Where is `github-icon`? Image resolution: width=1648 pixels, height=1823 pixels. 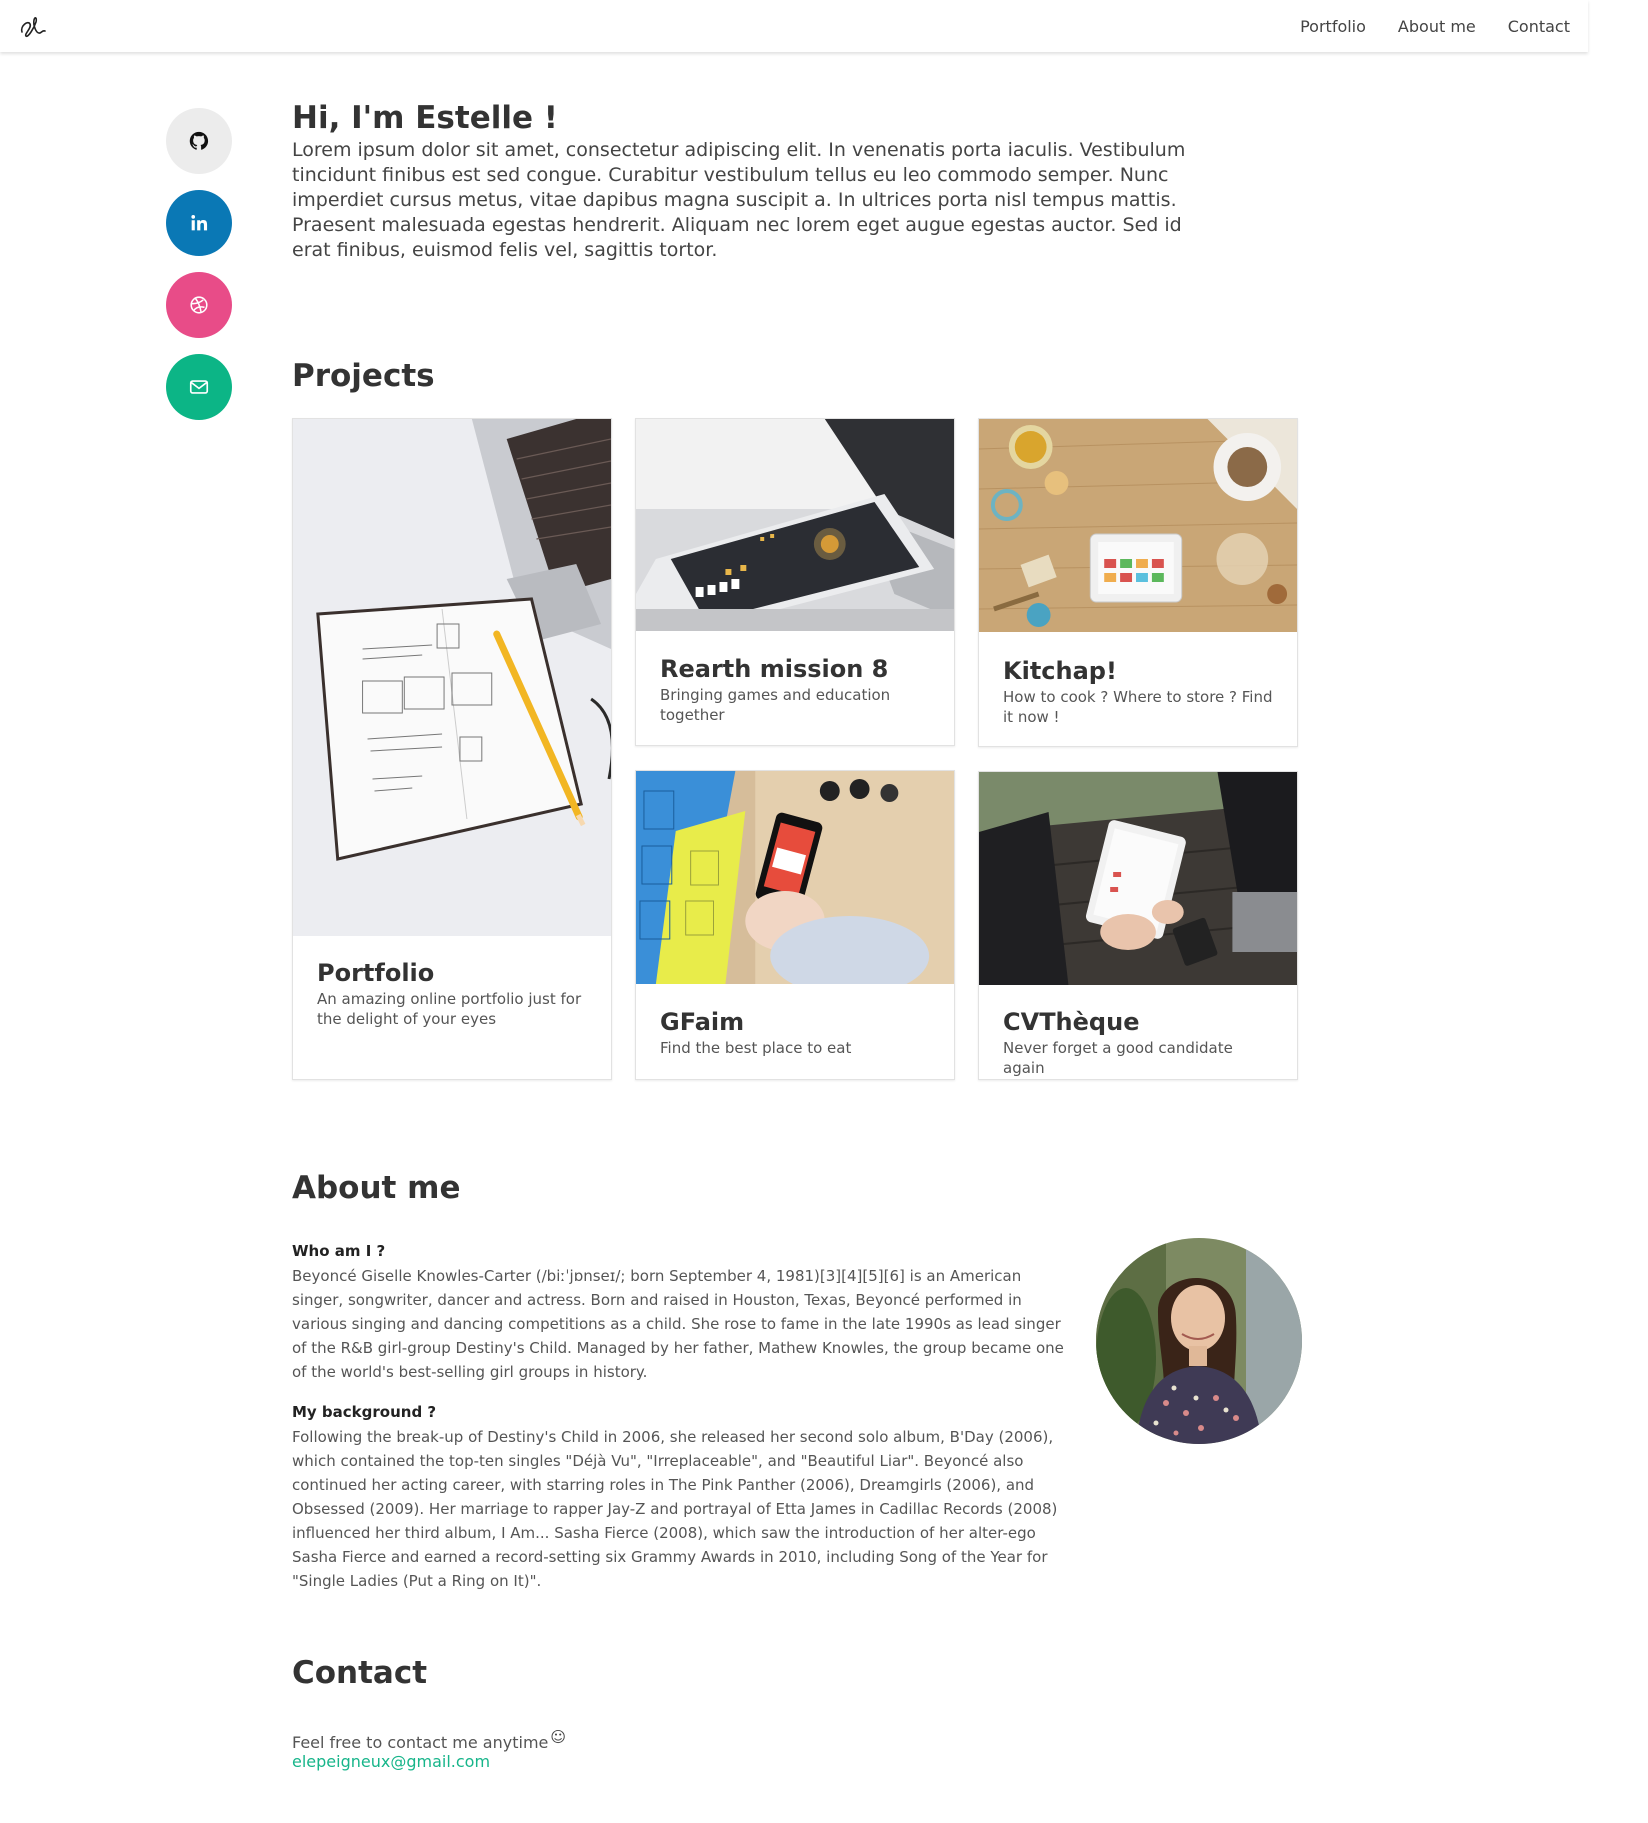 github-icon is located at coordinates (199, 140).